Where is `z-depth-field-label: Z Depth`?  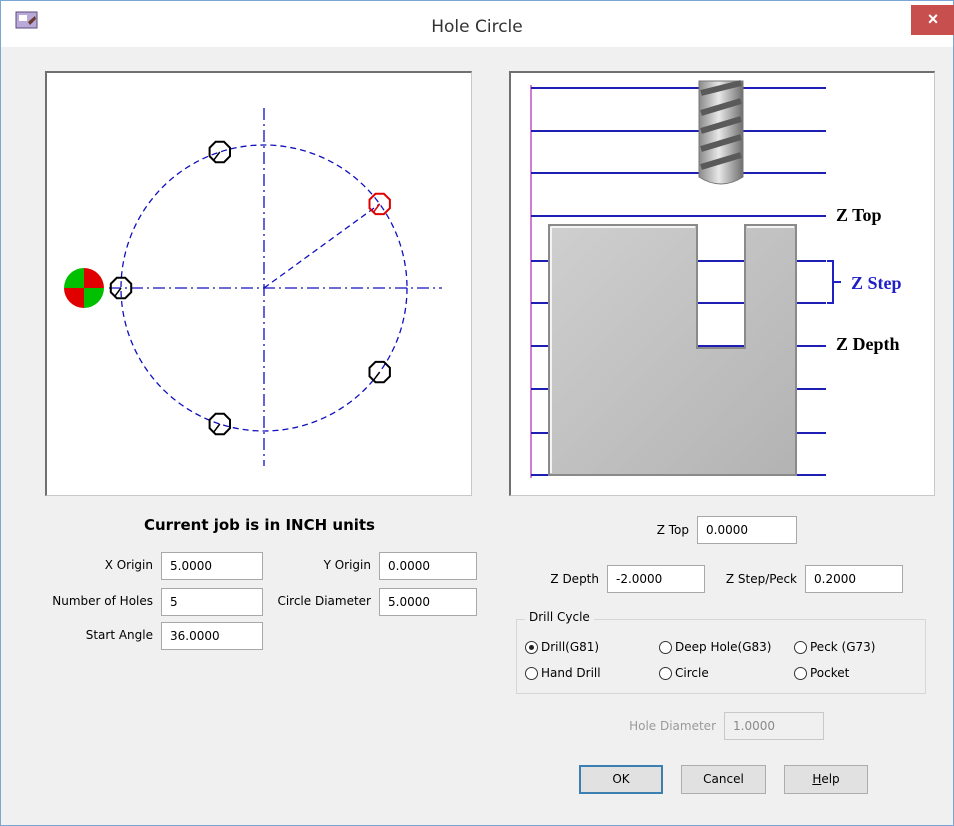
z-depth-field-label: Z Depth is located at coordinates (574, 579).